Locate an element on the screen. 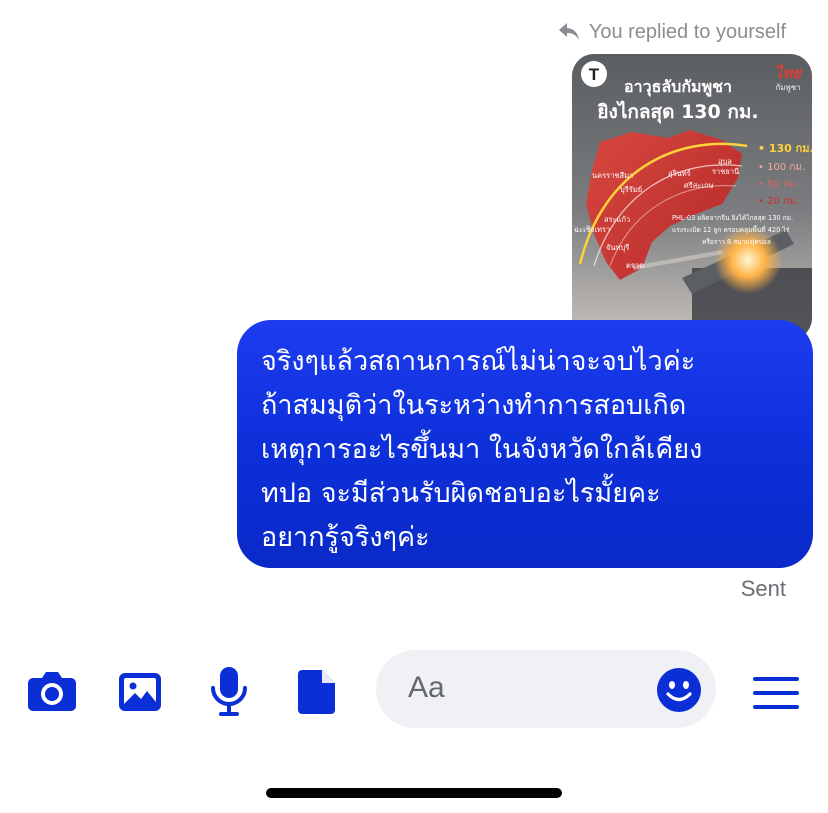 Image resolution: width=828 pixels, height=813 pixels. emoji-button is located at coordinates (679, 692).